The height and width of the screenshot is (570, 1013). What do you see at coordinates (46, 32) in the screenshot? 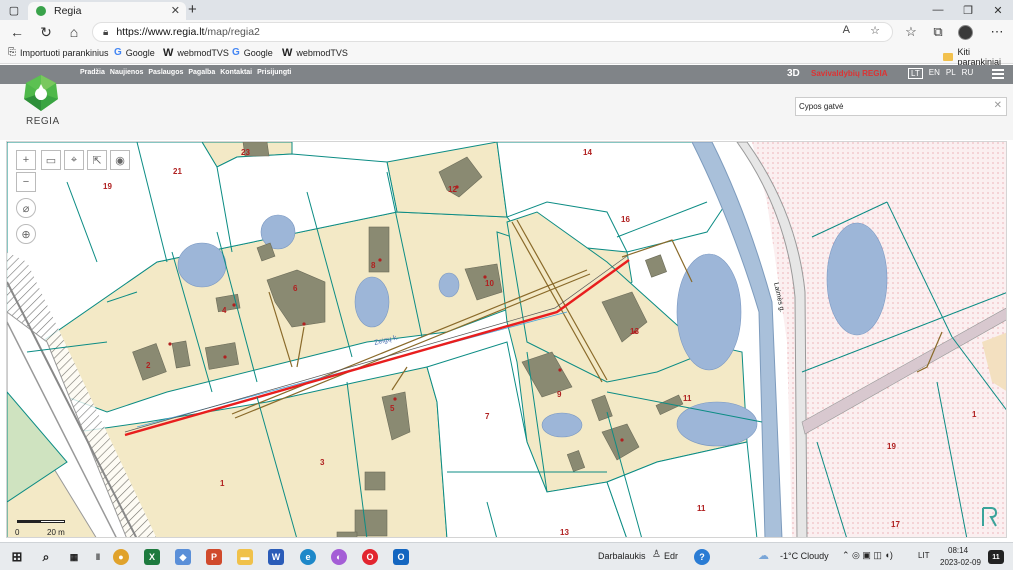
I see `refresh-icon: ↻` at bounding box center [46, 32].